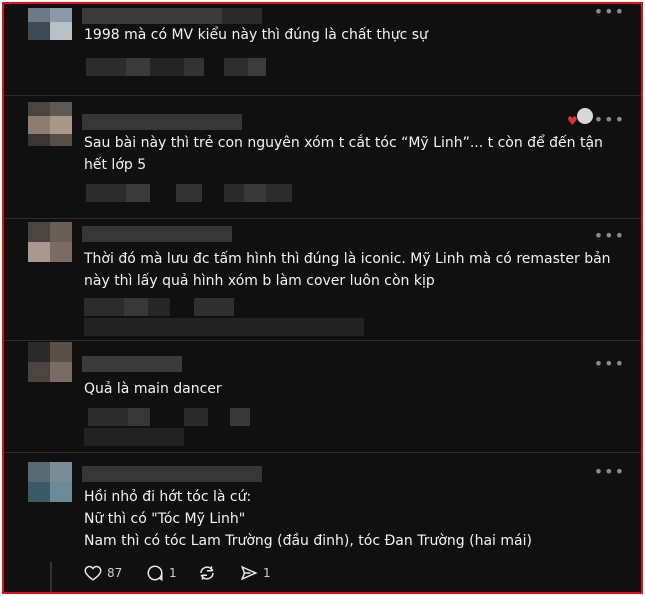  I want to click on thread-line, so click(51, 577).